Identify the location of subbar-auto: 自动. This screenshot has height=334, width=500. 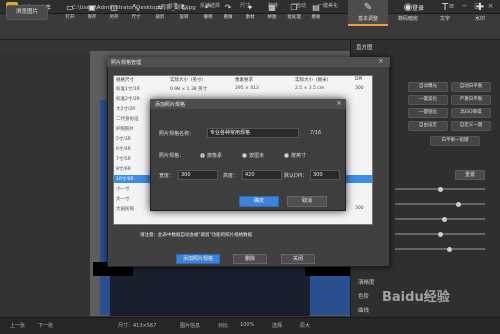
(301, 5).